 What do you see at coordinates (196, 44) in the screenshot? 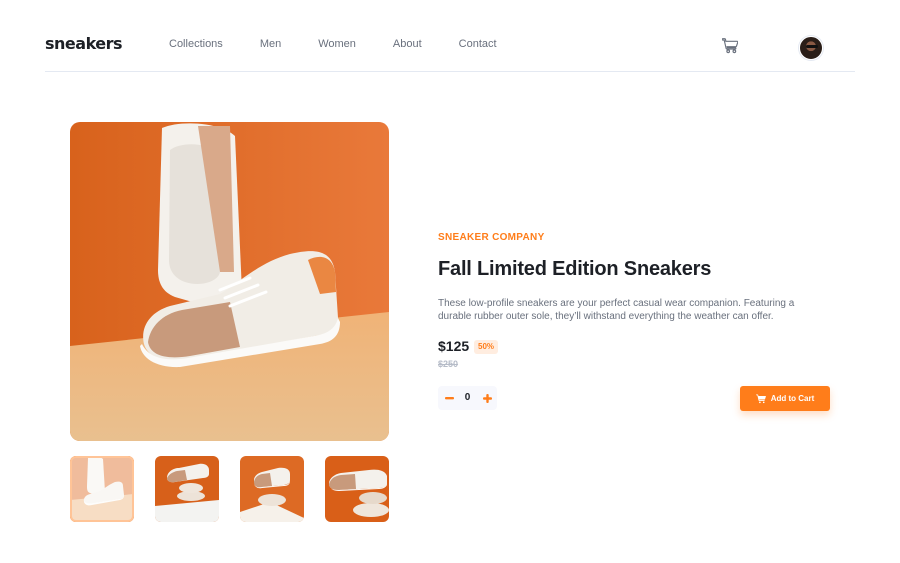
I see `nav-item-collections: Collections` at bounding box center [196, 44].